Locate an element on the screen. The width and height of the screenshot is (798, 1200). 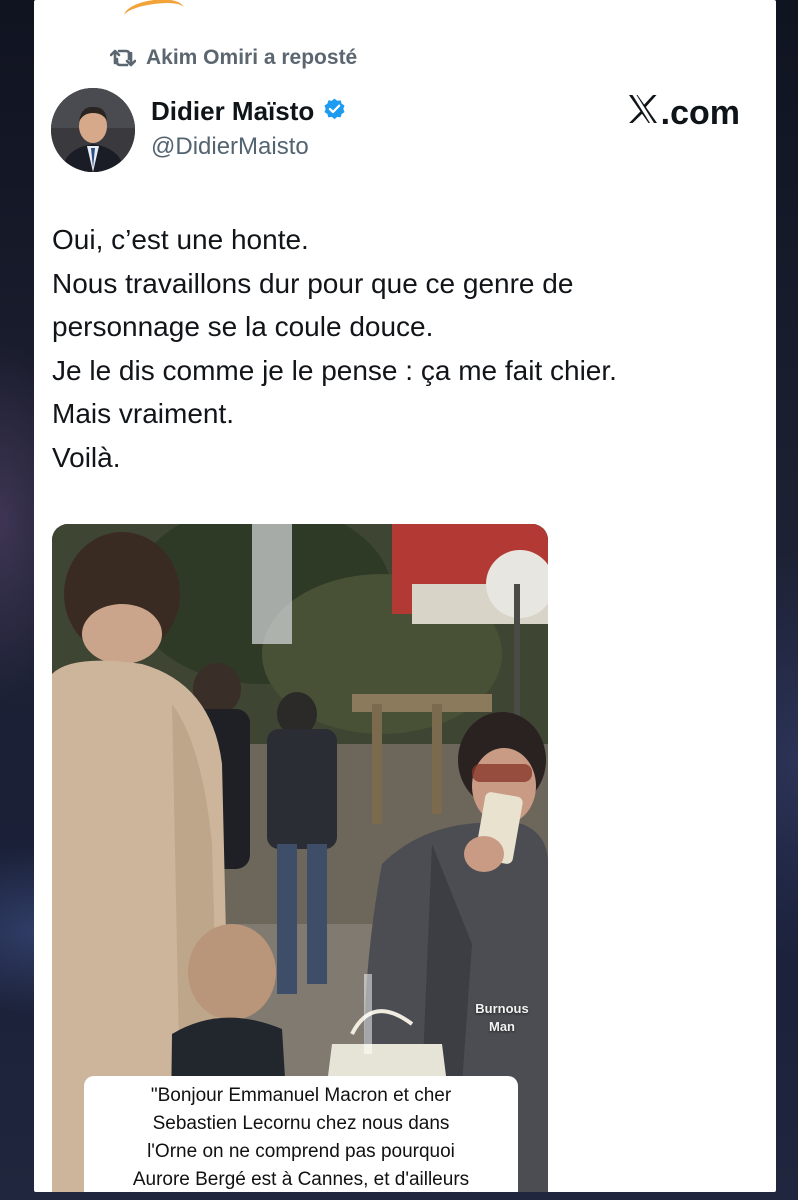
x-com-logo: .com is located at coordinates (683, 113).